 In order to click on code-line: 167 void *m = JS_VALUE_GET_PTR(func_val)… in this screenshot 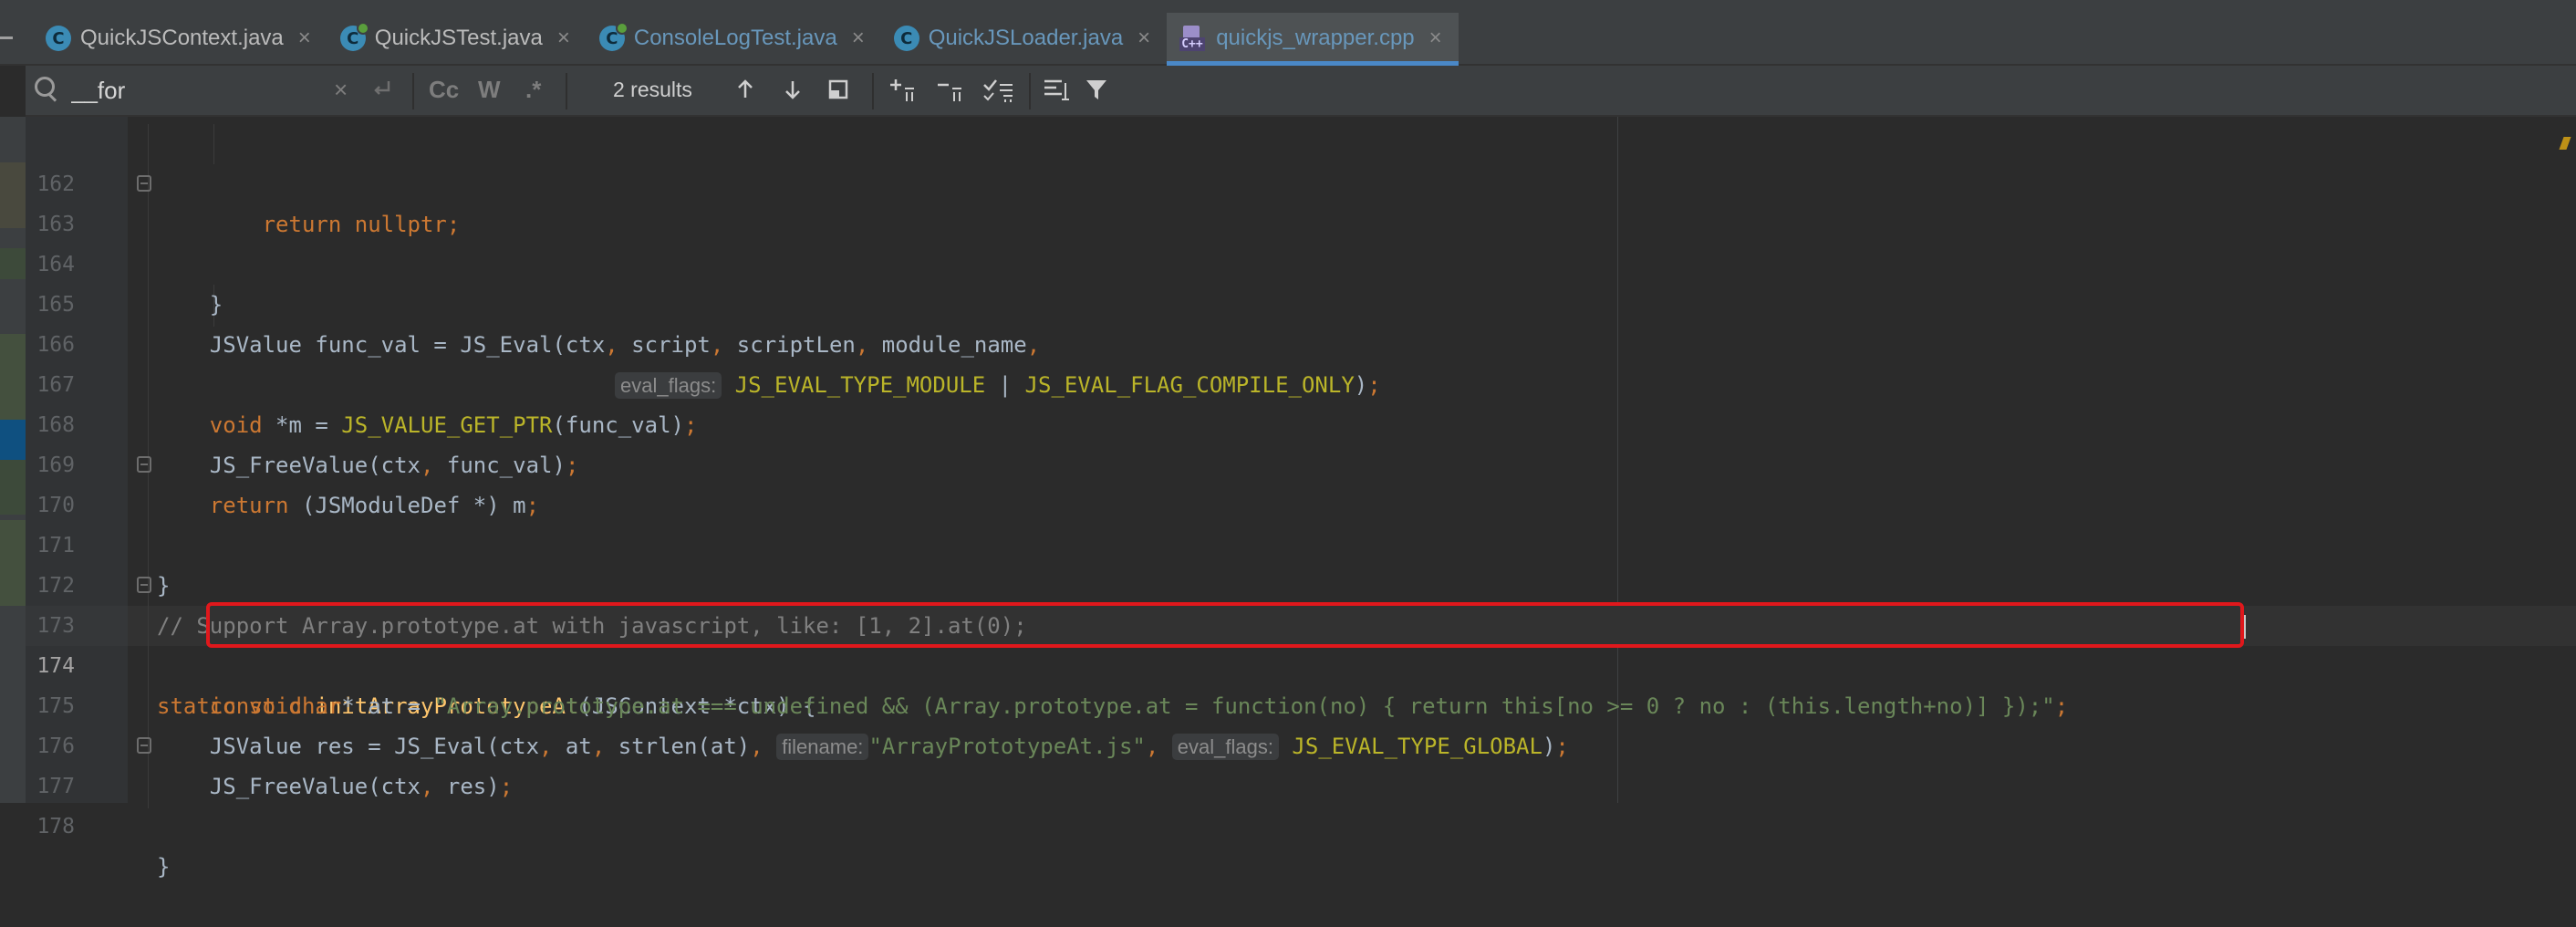, I will do `click(1288, 381)`.